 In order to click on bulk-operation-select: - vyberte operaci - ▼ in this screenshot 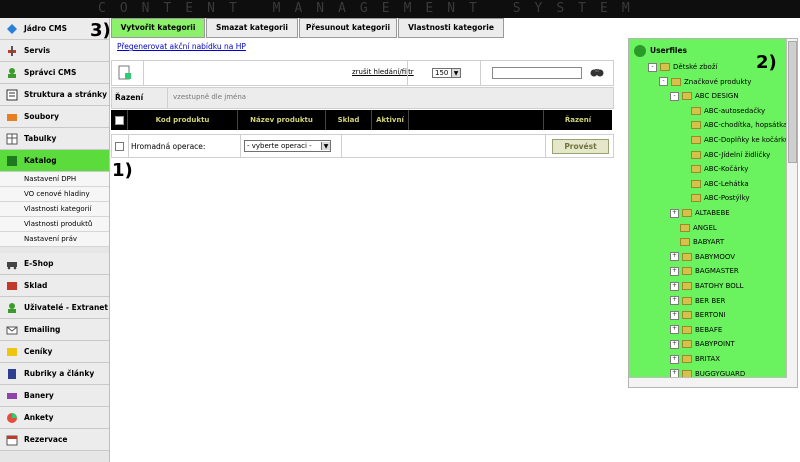, I will do `click(287, 146)`.